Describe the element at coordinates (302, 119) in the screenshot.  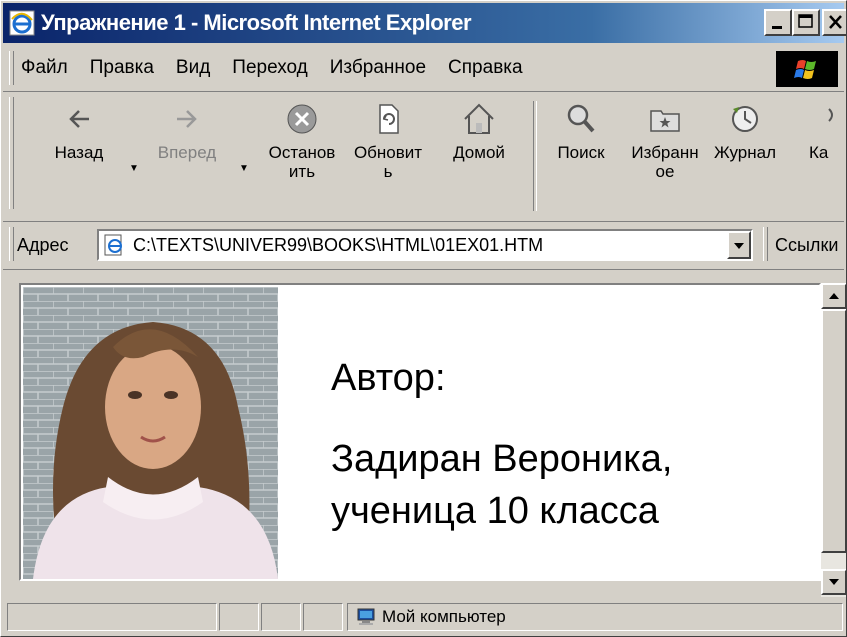
I see `stop-icon` at that location.